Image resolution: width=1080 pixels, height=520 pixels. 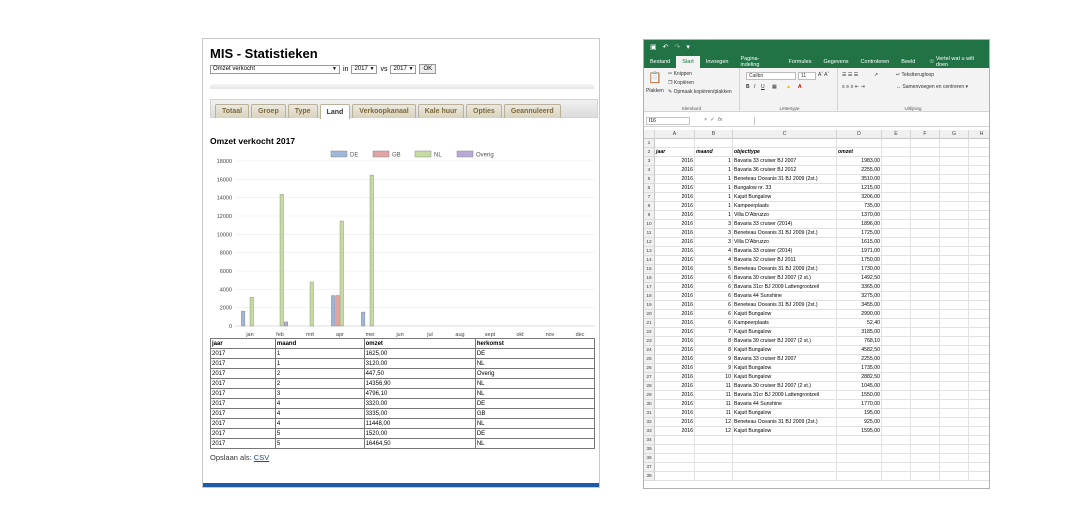 I want to click on sheet-cell: Bavaria 33 cruiser (2014), so click(x=785, y=251).